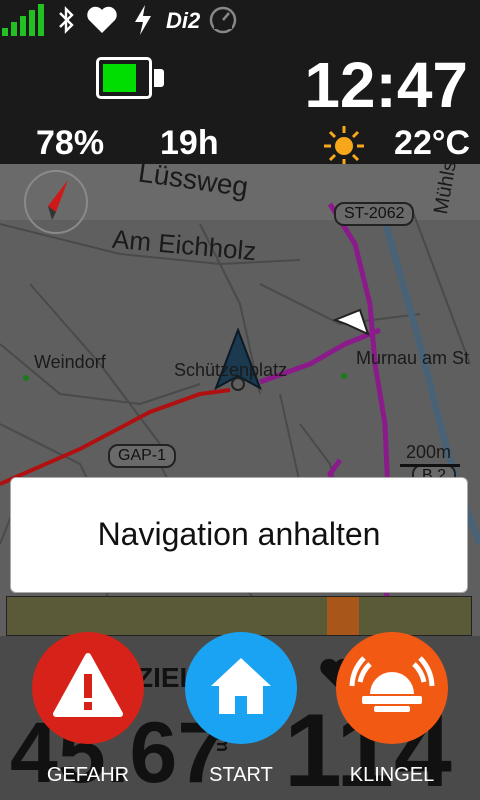 This screenshot has width=480, height=800. Describe the element at coordinates (56, 202) in the screenshot. I see `compass-icon` at that location.